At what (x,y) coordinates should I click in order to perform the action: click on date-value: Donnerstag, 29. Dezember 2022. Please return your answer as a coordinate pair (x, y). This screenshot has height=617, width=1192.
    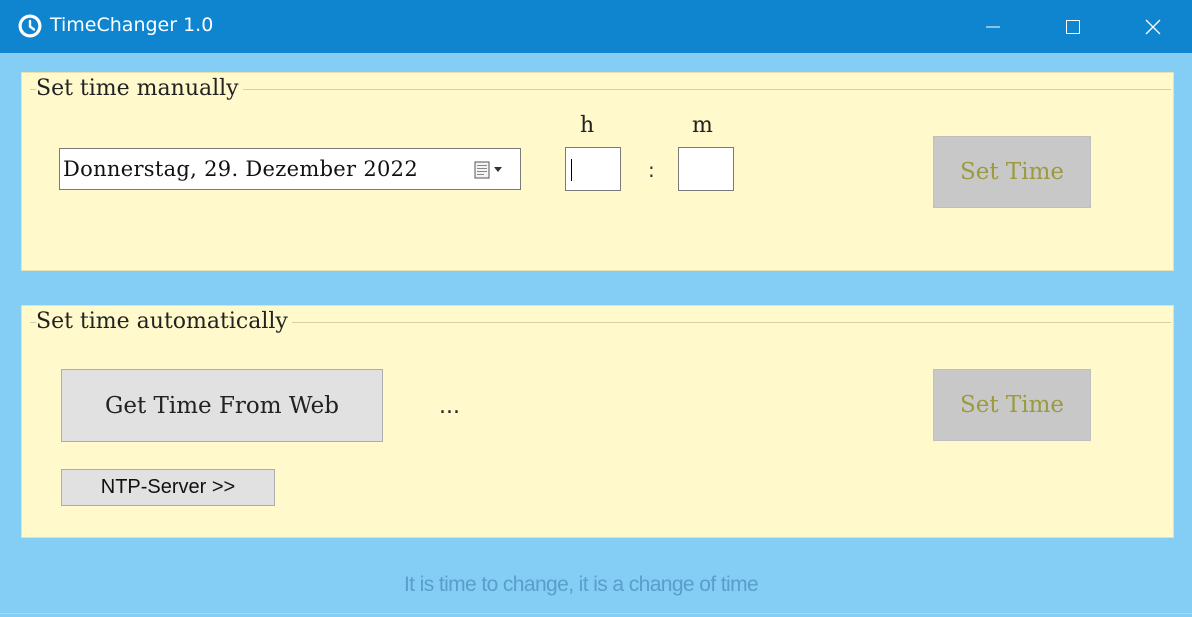
    Looking at the image, I should click on (240, 169).